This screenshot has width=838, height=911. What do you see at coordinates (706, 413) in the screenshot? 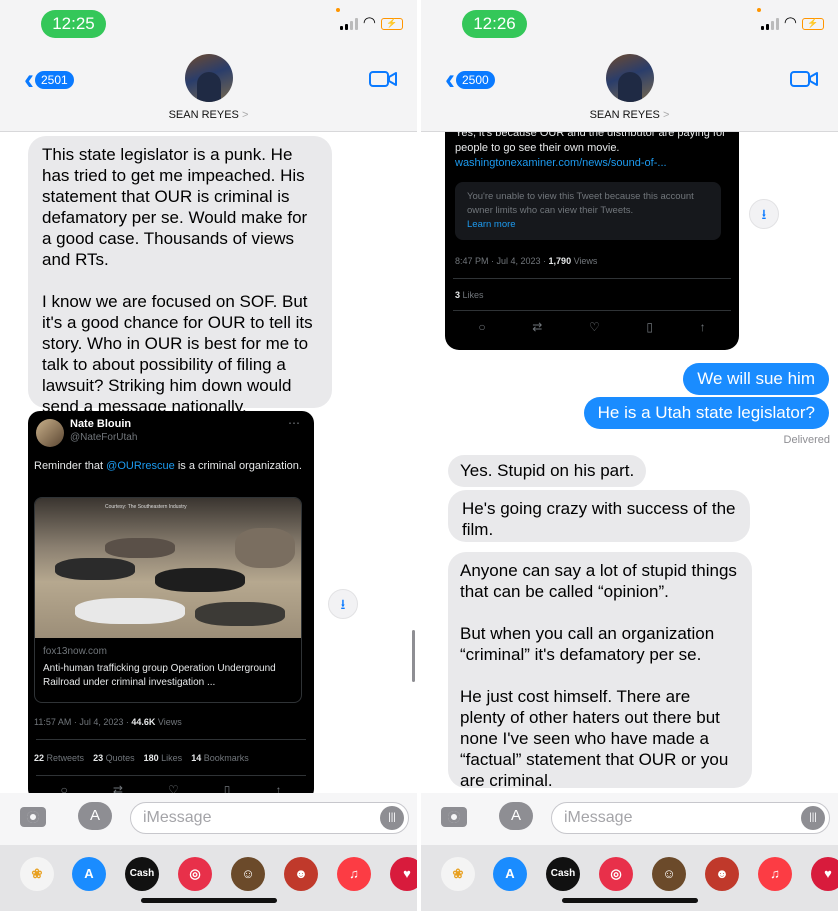
I see `outgoing-message: He is a Utah state legislator?` at bounding box center [706, 413].